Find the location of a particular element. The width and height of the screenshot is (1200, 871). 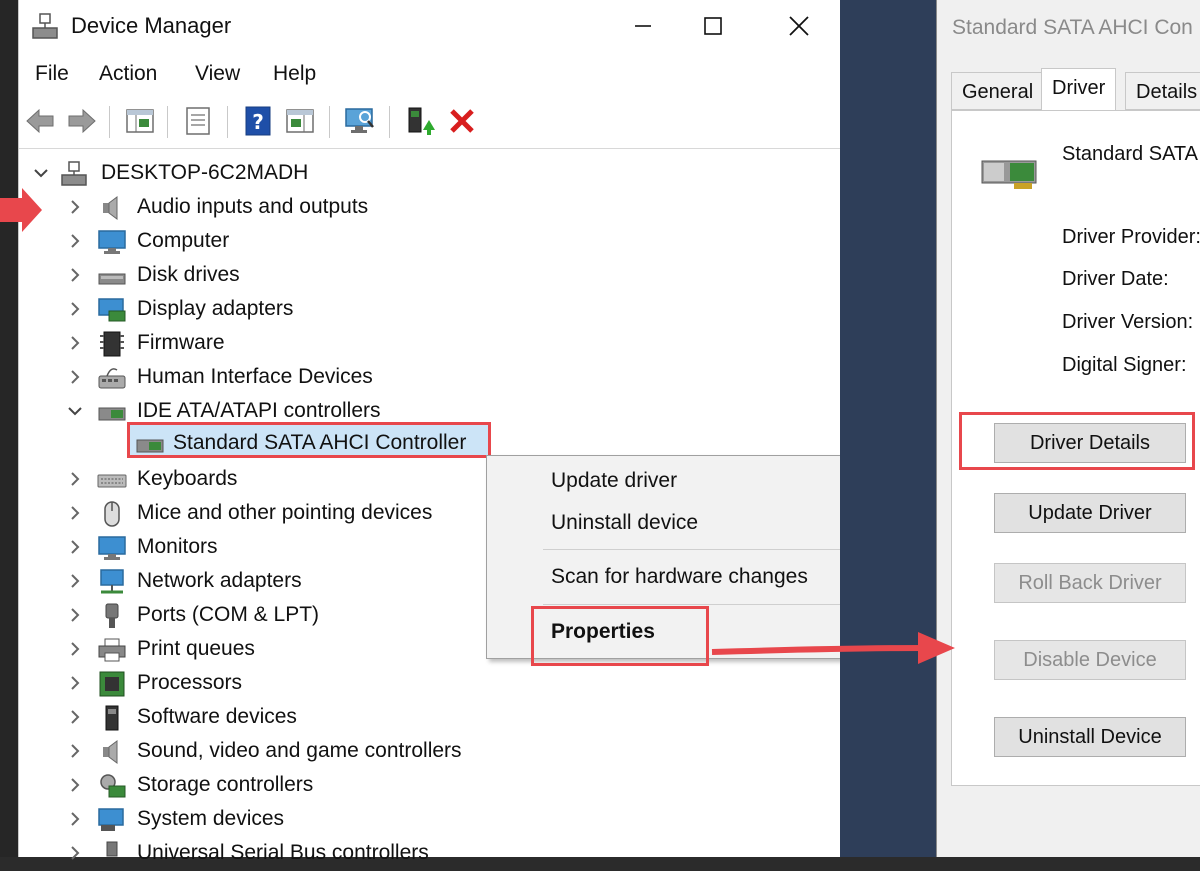

properties-sheet-icon is located at coordinates (198, 121).